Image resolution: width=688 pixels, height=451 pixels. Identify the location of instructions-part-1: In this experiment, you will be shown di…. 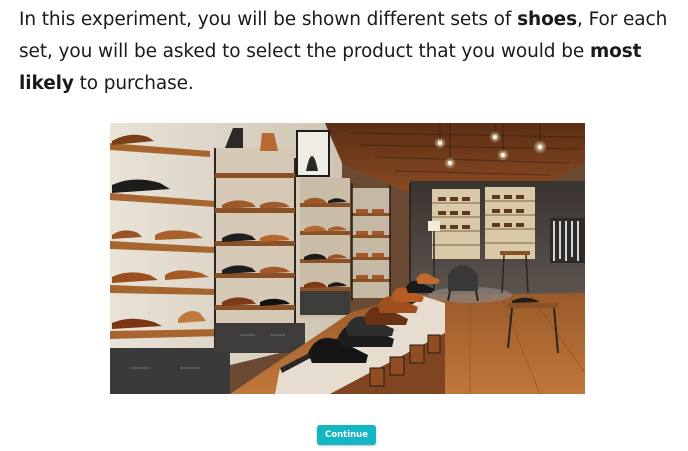
(268, 19).